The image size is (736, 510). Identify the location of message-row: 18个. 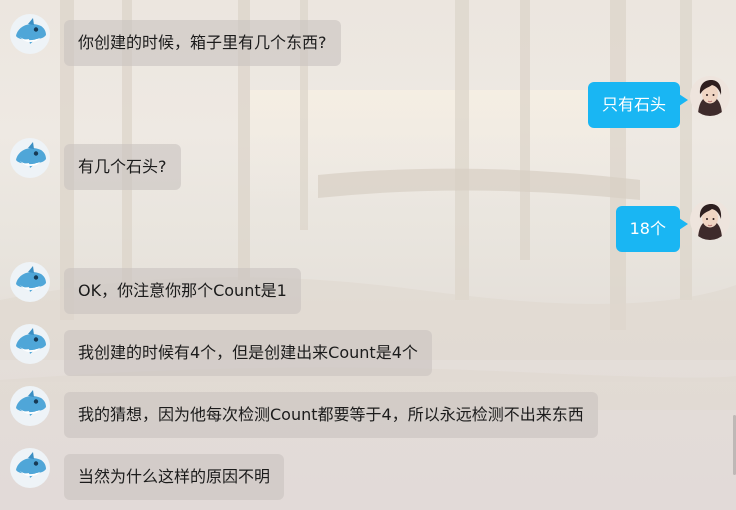
(368, 230).